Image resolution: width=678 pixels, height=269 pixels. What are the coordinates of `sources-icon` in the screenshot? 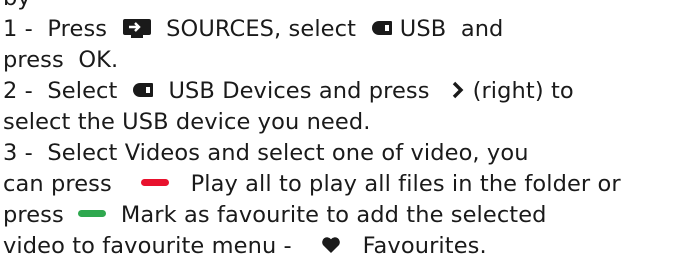 It's located at (137, 28).